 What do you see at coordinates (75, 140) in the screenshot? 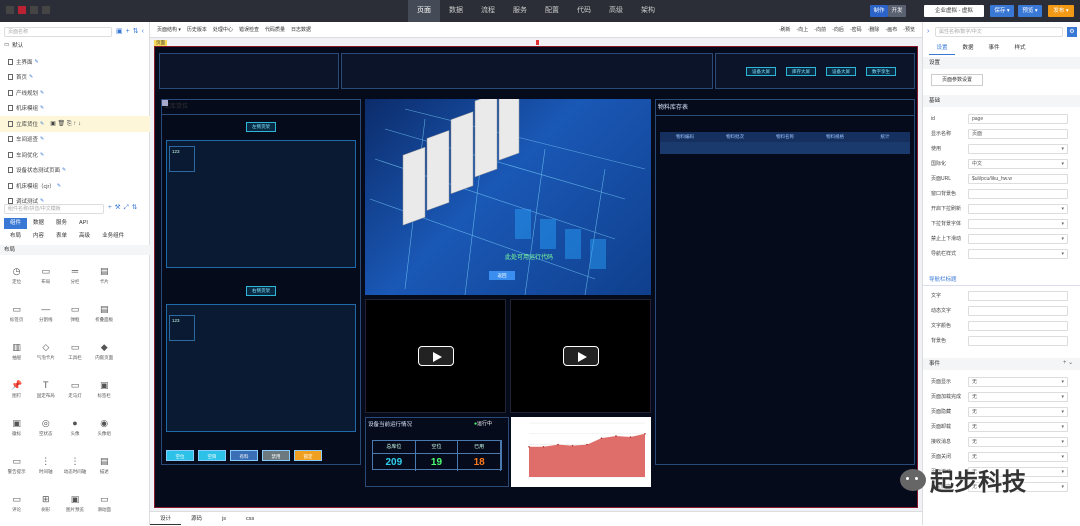
I see `page-list-item: 车间巡查 ✎` at bounding box center [75, 140].